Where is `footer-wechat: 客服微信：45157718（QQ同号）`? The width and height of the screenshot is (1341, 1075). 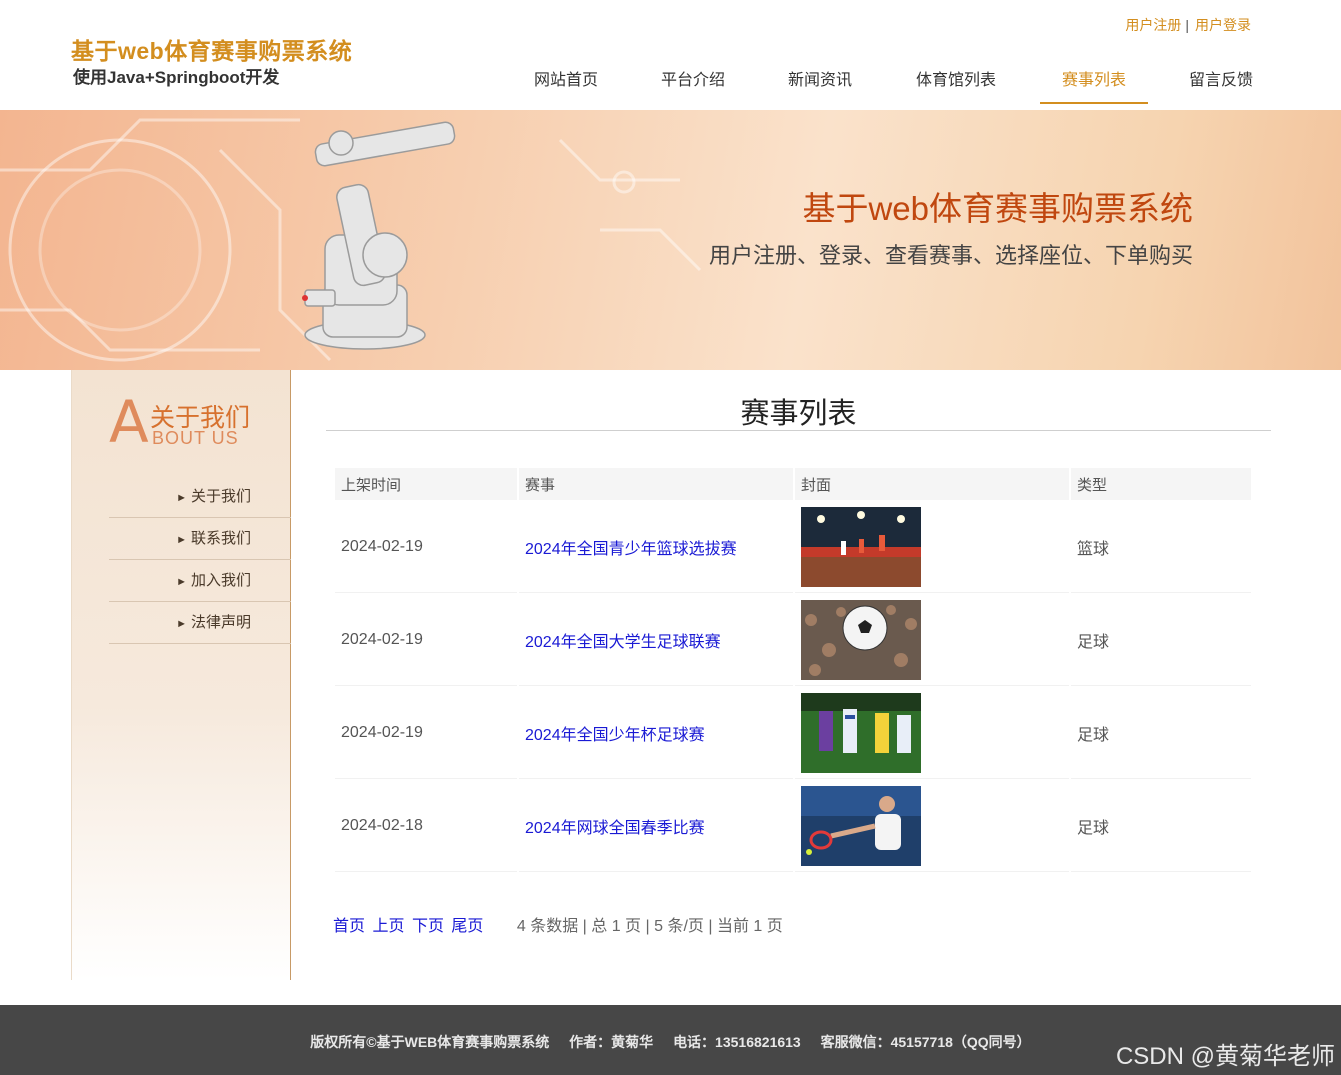 footer-wechat: 客服微信：45157718（QQ同号） is located at coordinates (925, 1042).